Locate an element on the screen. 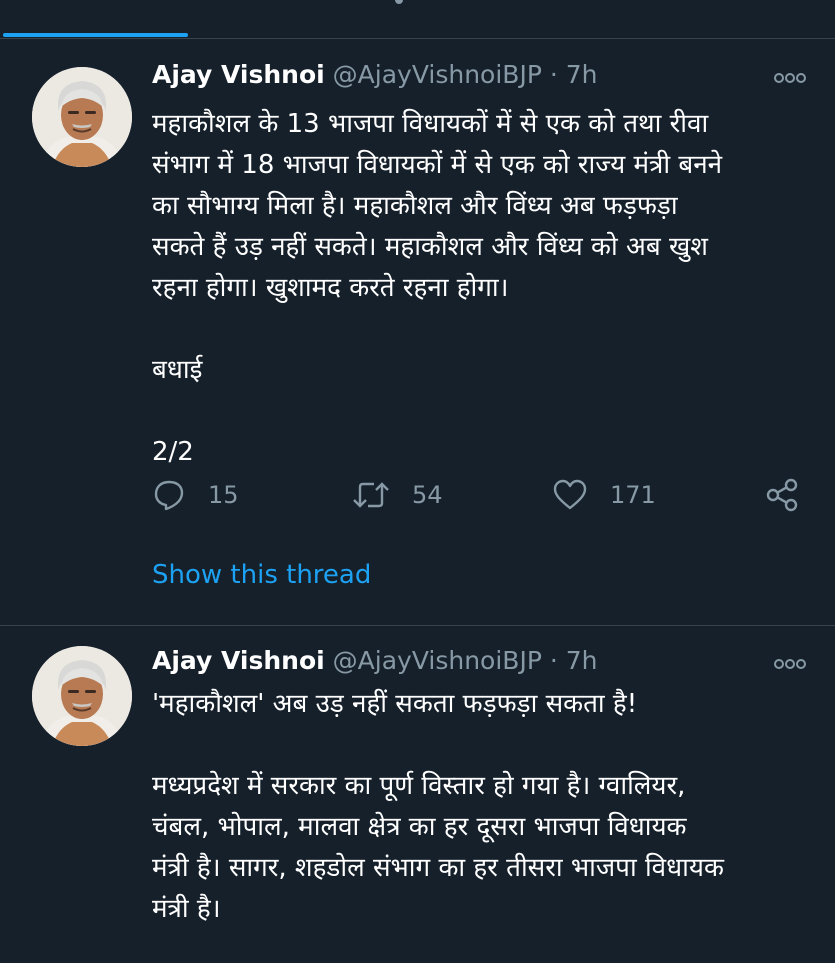 The height and width of the screenshot is (963, 835). scroll-dot is located at coordinates (399, 2).